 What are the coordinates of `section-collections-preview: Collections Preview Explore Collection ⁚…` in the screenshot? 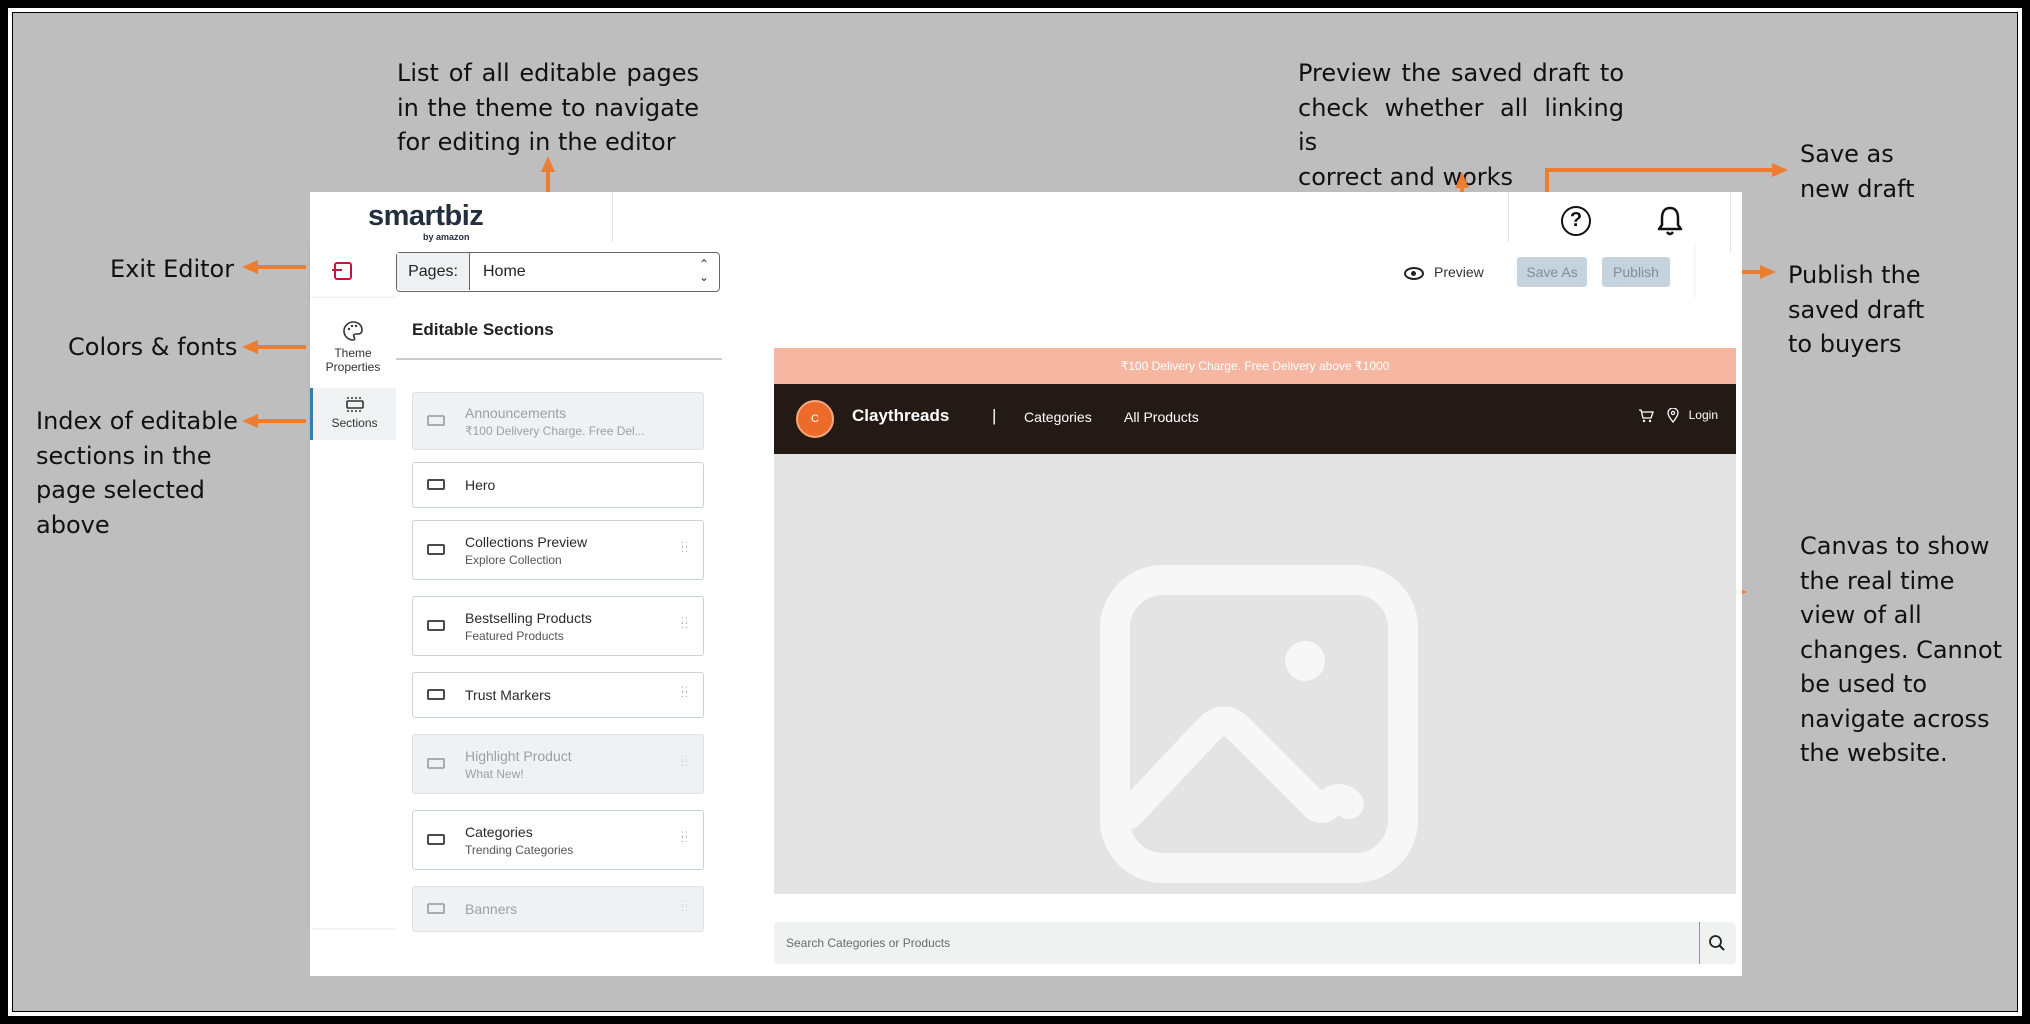 It's located at (558, 550).